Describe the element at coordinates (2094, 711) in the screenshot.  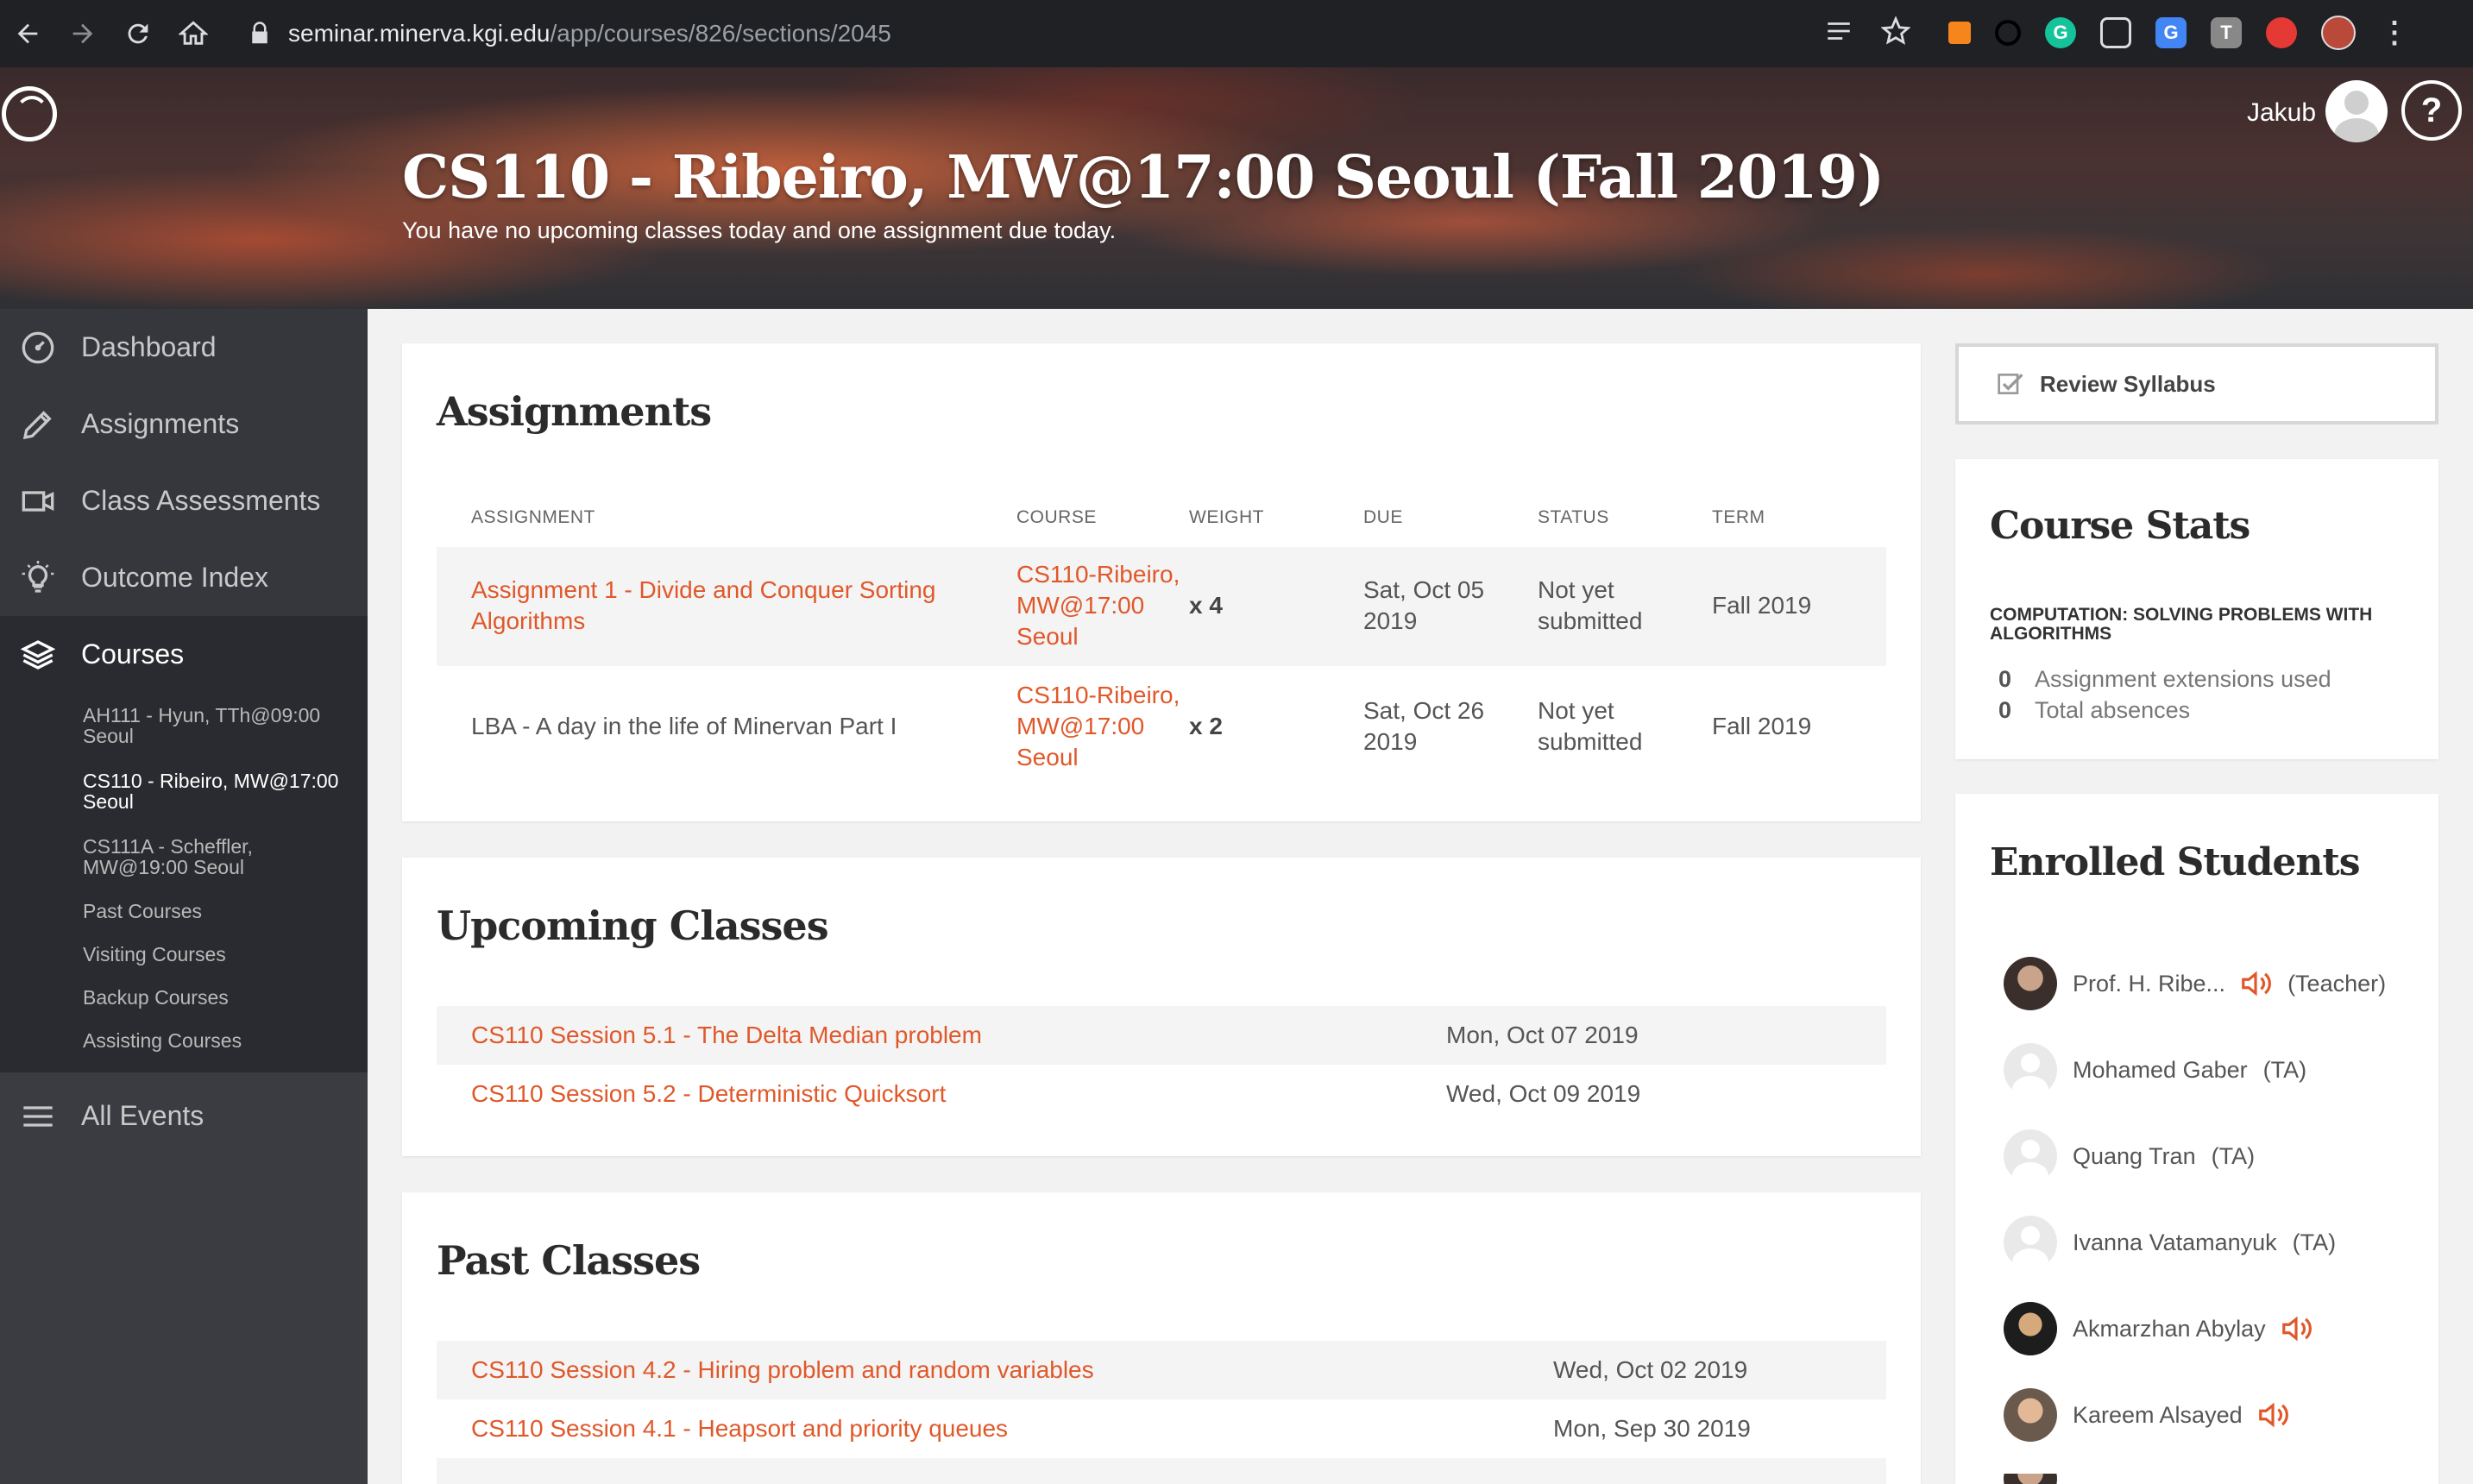
I see `stat-absences: 0 Total absences` at that location.